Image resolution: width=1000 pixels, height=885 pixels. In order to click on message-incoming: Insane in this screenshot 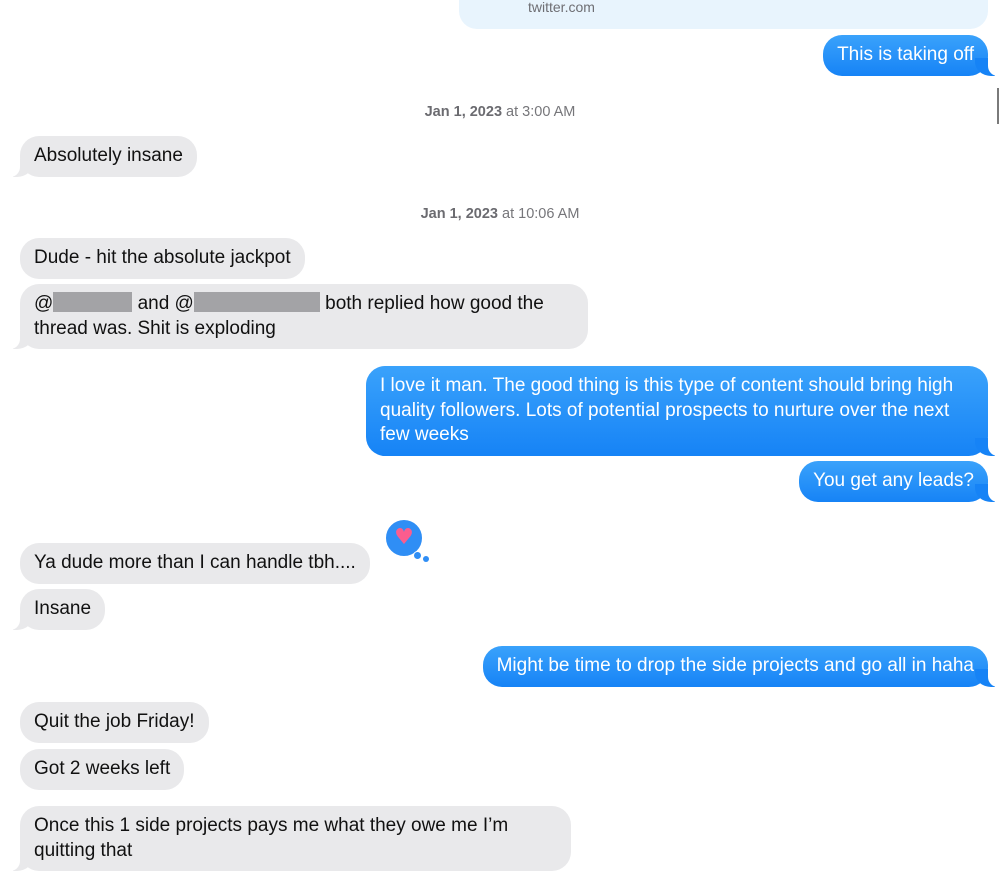, I will do `click(56, 609)`.